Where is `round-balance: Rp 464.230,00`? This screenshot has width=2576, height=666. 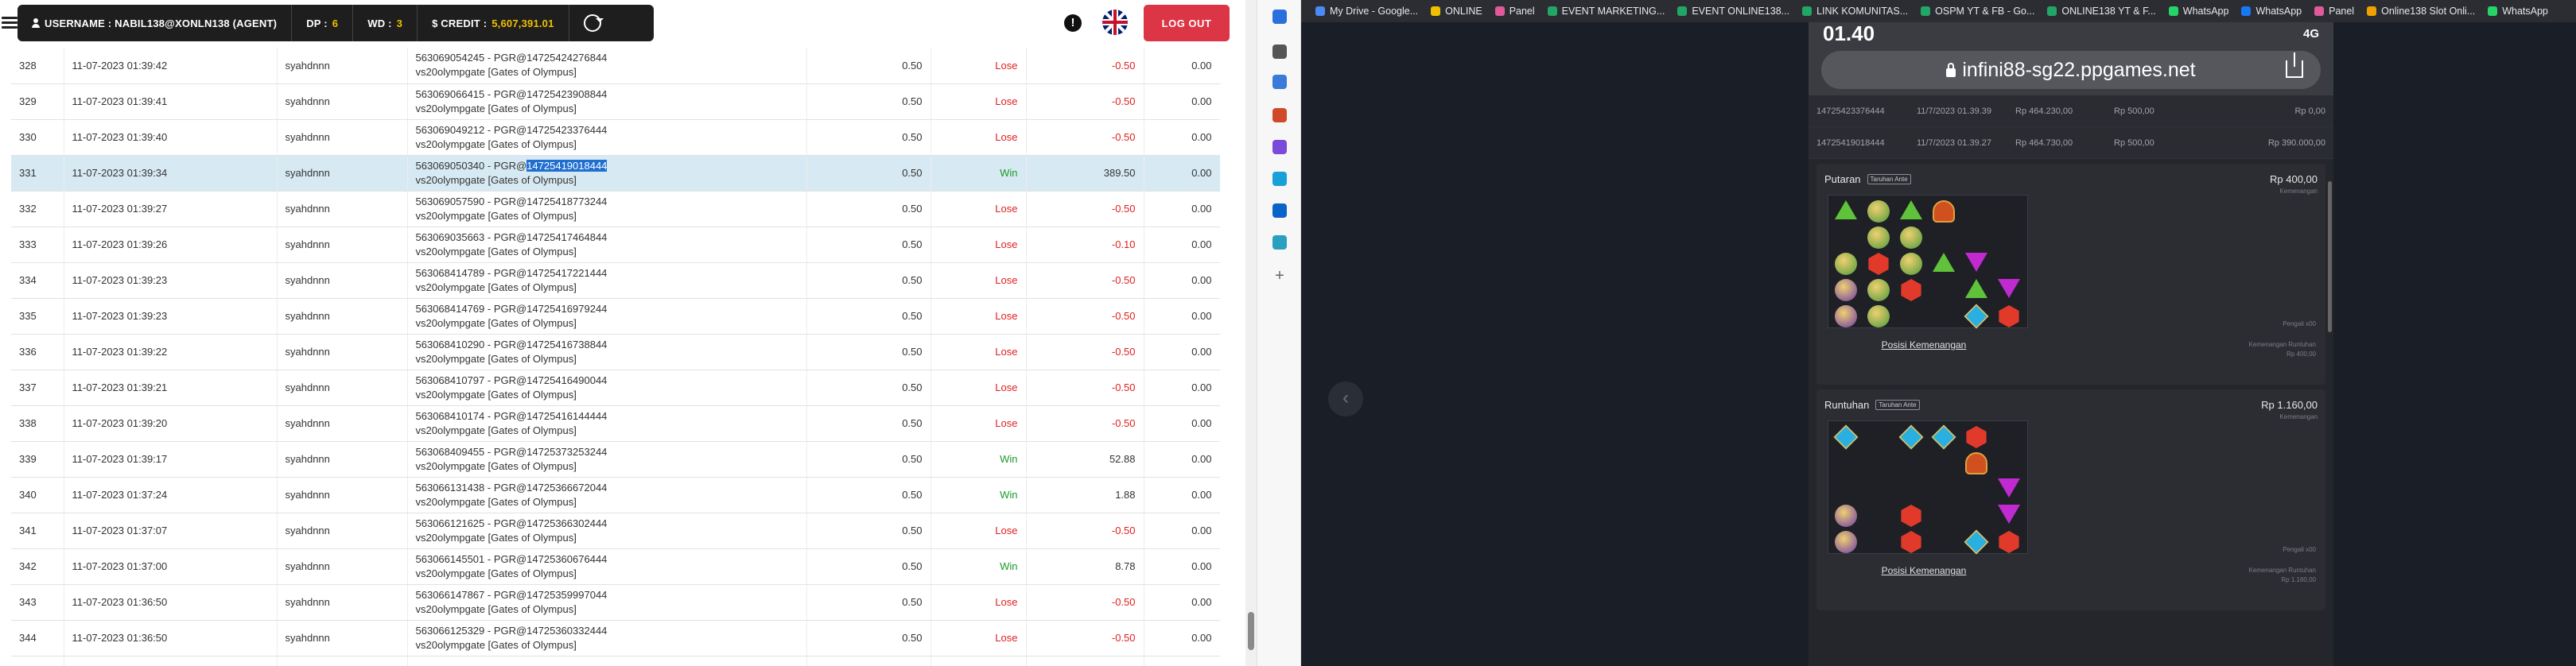
round-balance: Rp 464.230,00 is located at coordinates (2044, 111).